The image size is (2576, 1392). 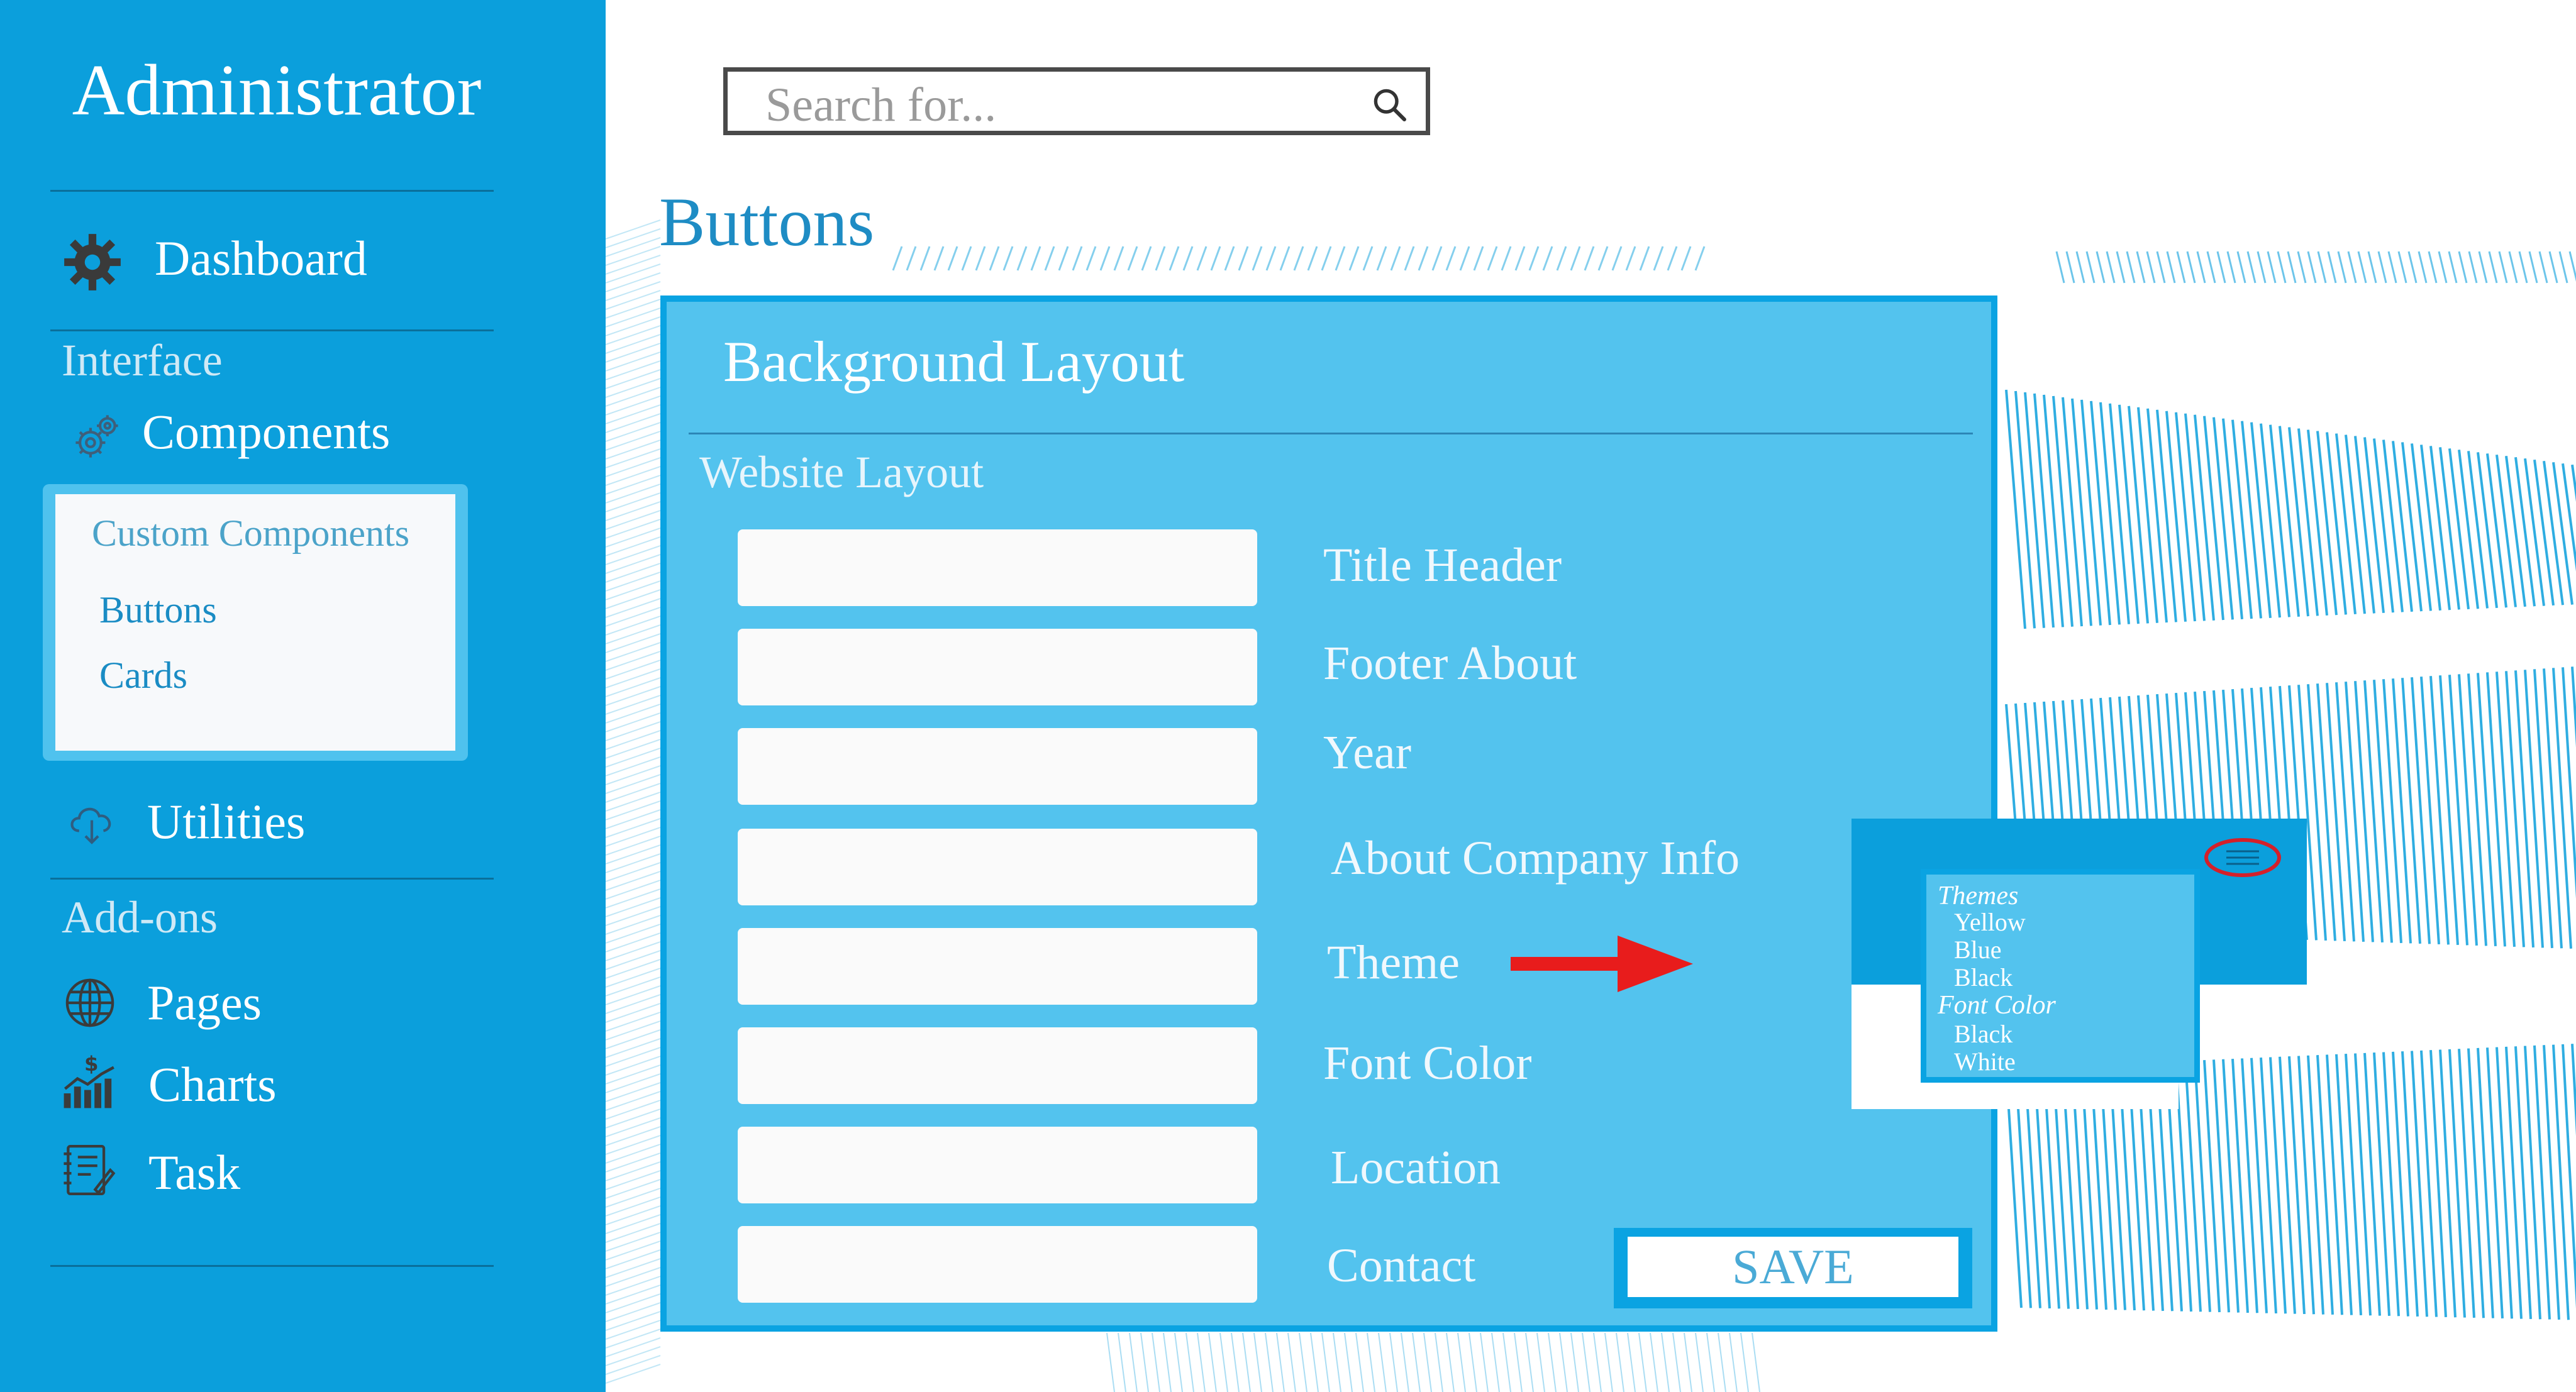 I want to click on theme-option-black: Black, so click(x=1983, y=977).